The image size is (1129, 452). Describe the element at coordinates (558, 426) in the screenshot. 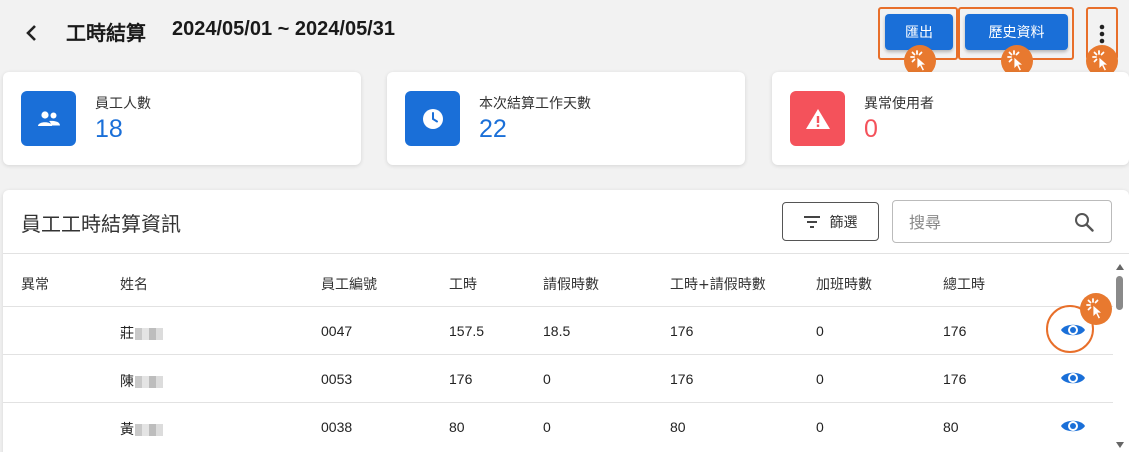

I see `table-row: 黃 0038 80 0 80 0 80` at that location.